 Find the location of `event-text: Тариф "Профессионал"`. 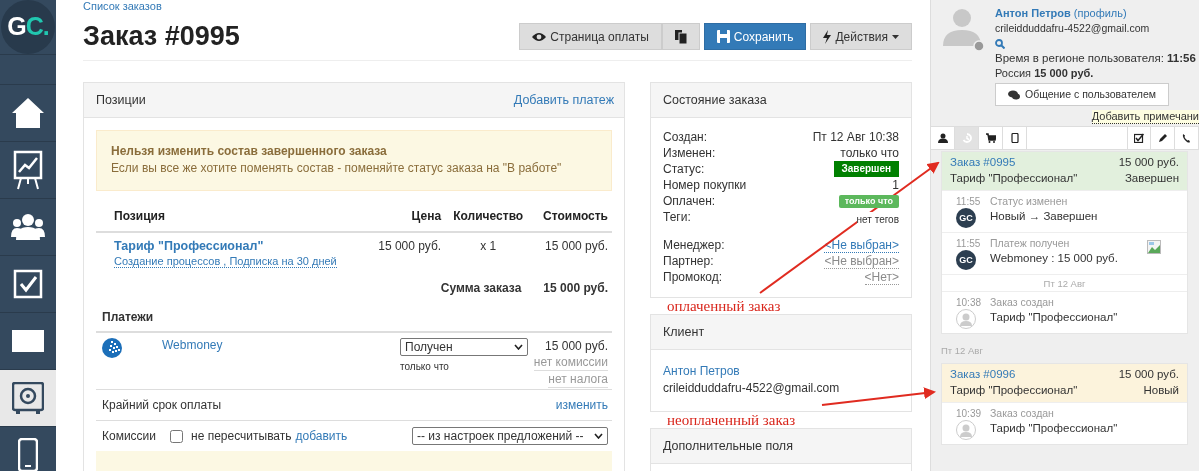

event-text: Тариф "Профессионал" is located at coordinates (1054, 428).